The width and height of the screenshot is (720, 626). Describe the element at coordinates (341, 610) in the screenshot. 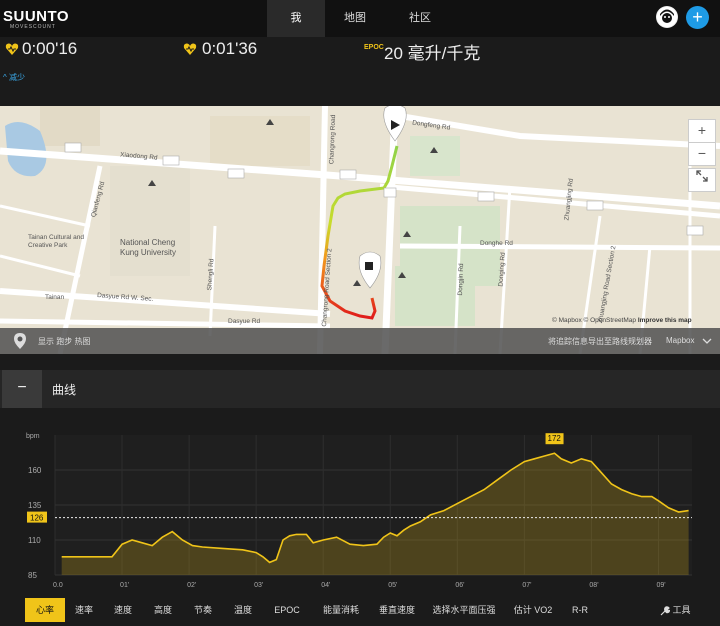

I see `tab-energy: 能量消耗` at that location.